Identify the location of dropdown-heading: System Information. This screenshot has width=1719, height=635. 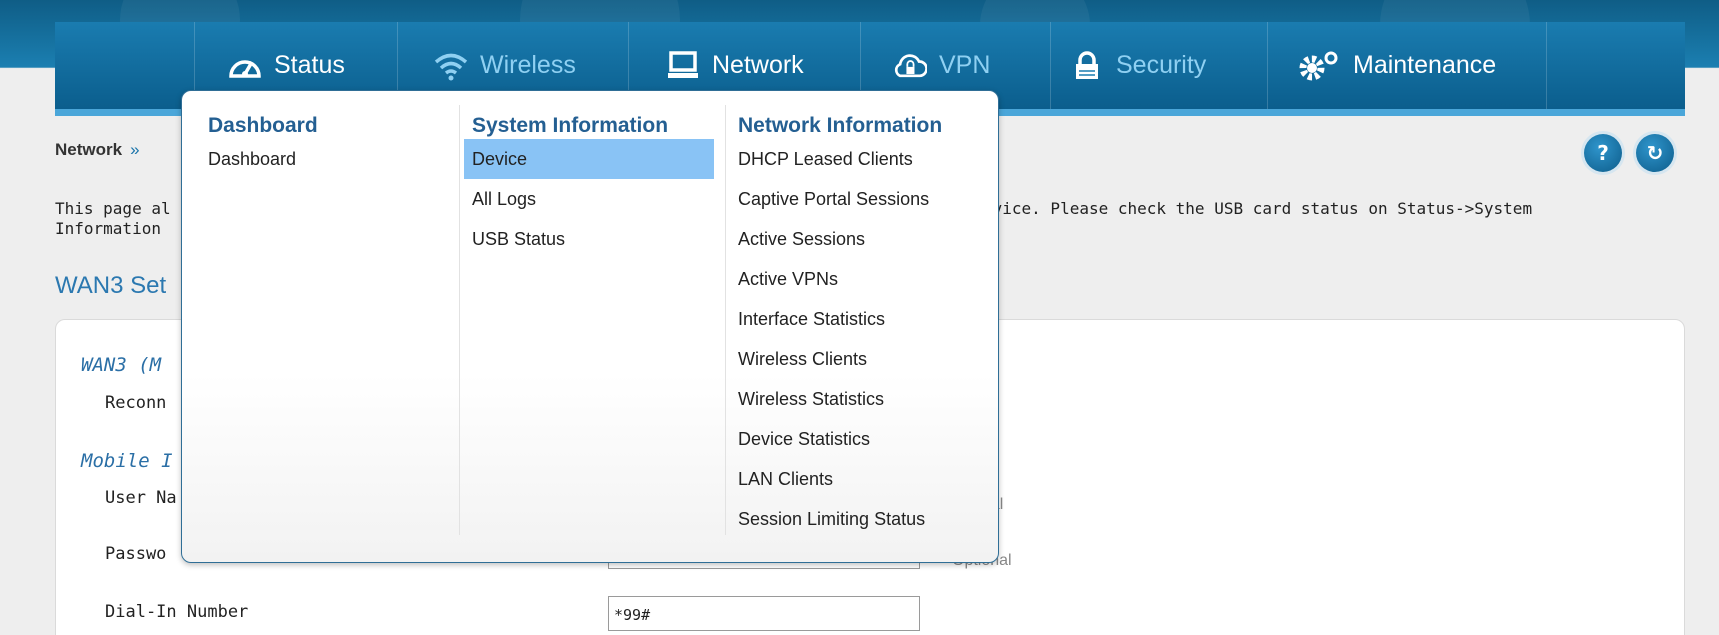
(570, 125).